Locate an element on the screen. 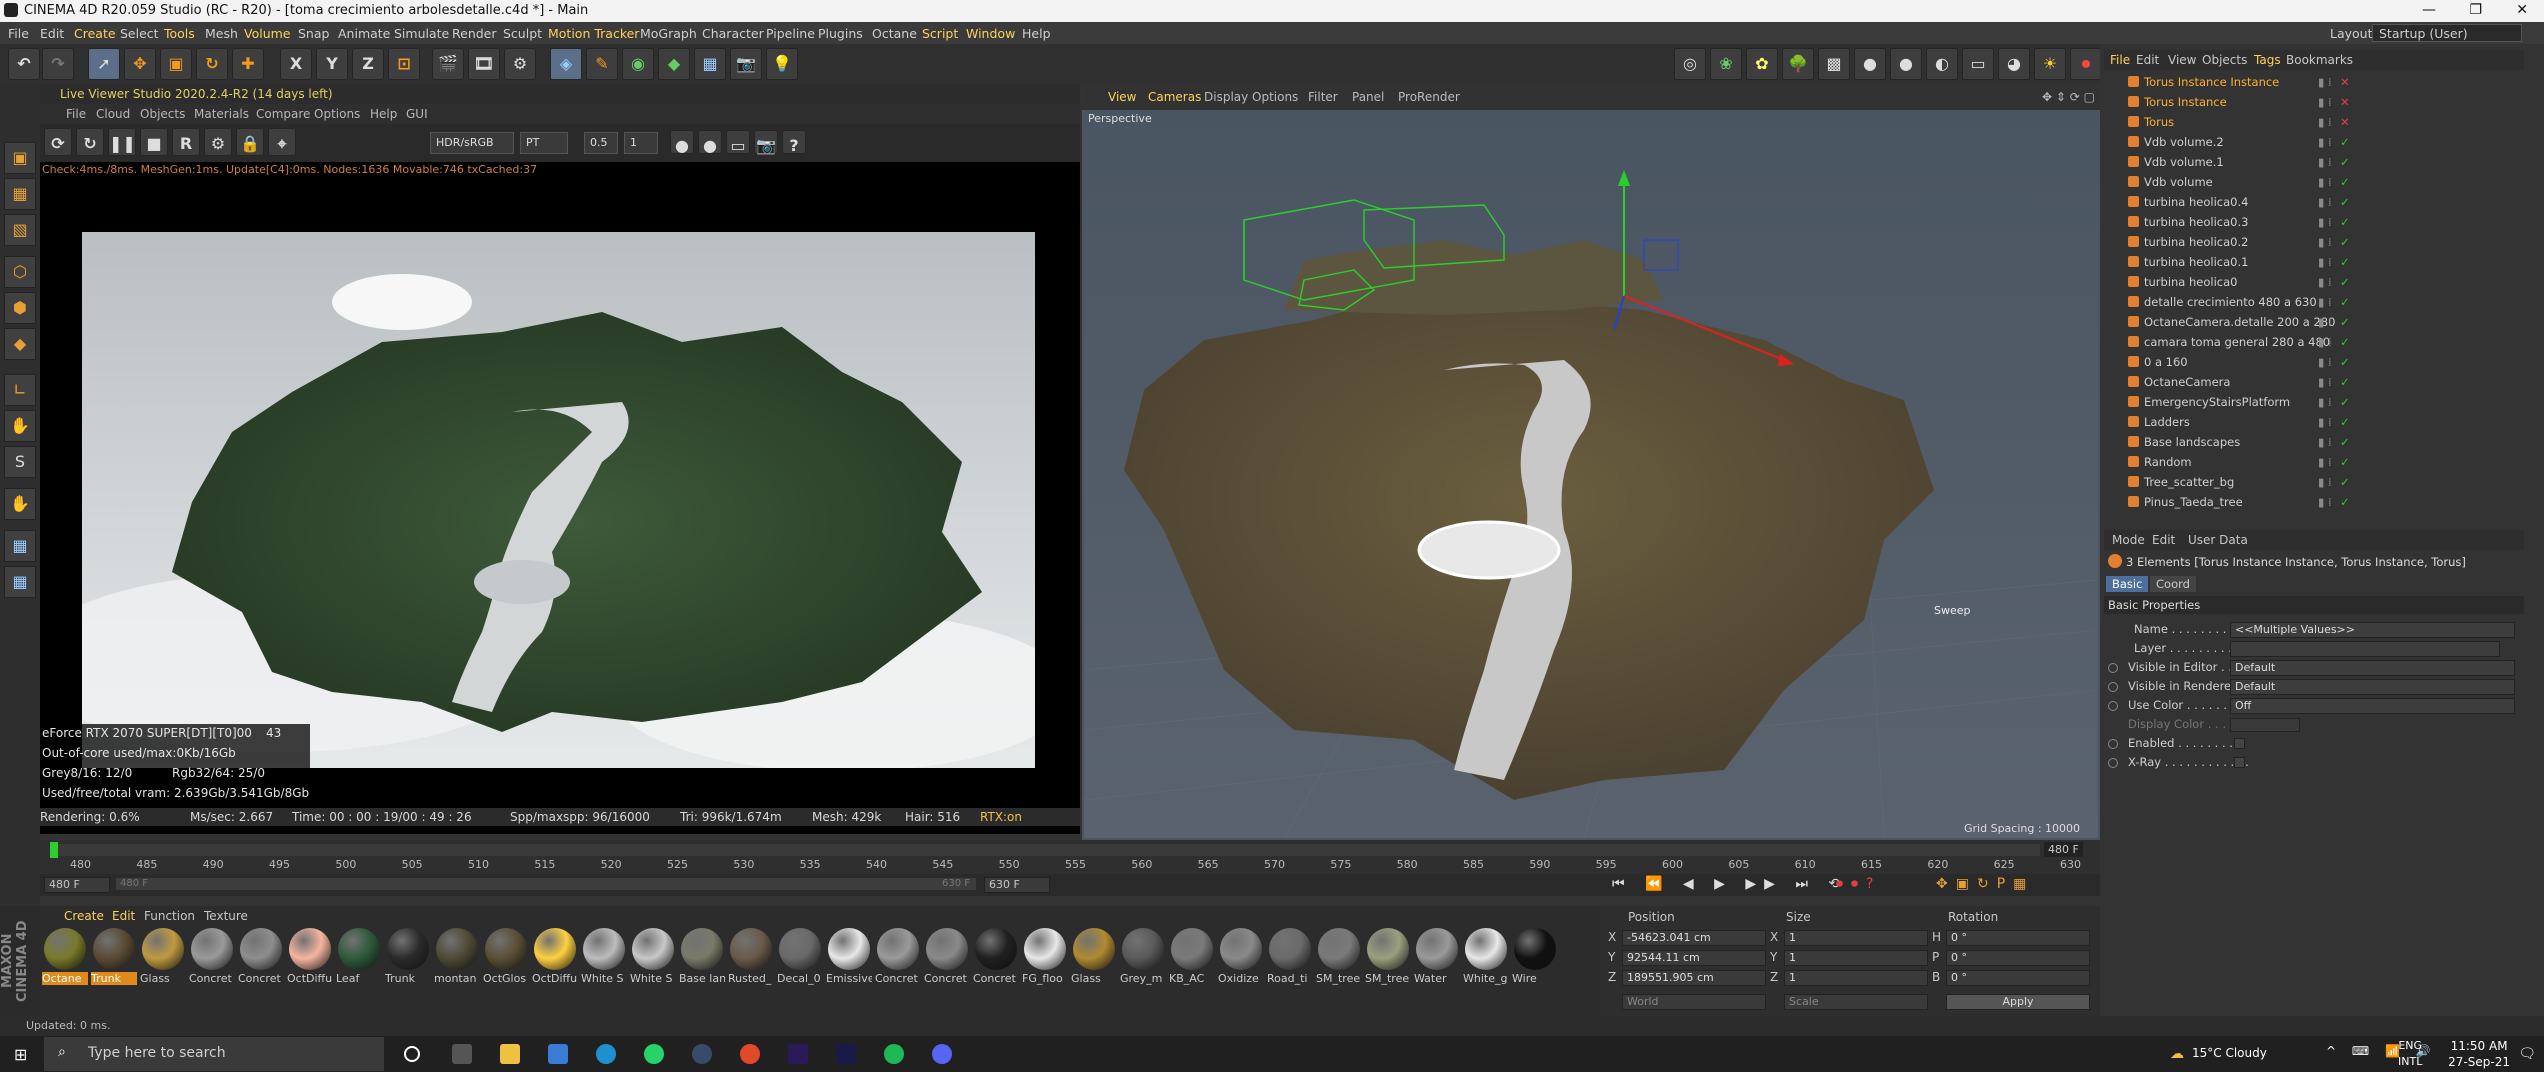 The width and height of the screenshot is (2544, 1072). spotify-icon is located at coordinates (894, 1054).